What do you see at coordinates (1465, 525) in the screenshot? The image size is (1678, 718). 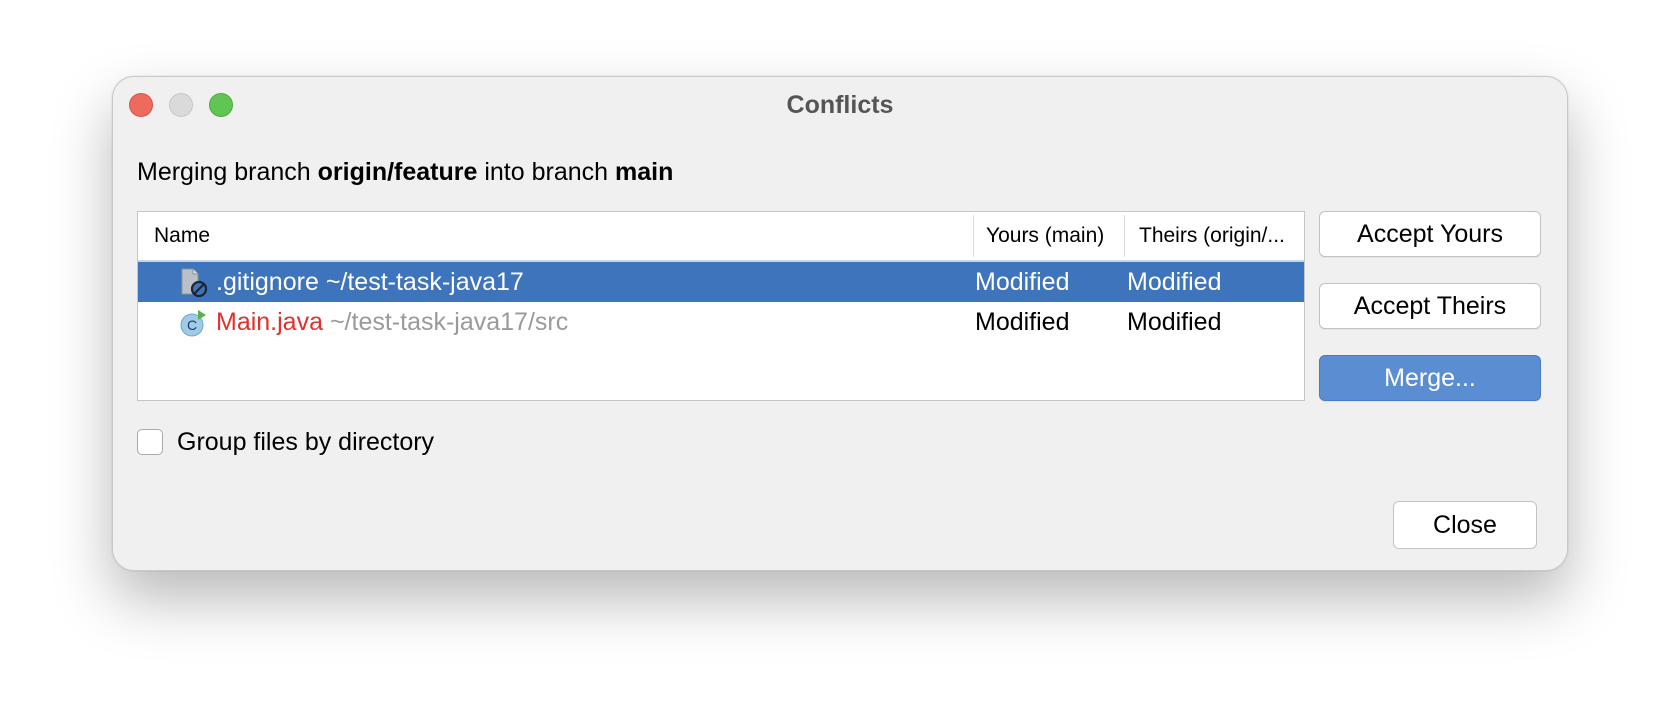 I see `close-button: Close` at bounding box center [1465, 525].